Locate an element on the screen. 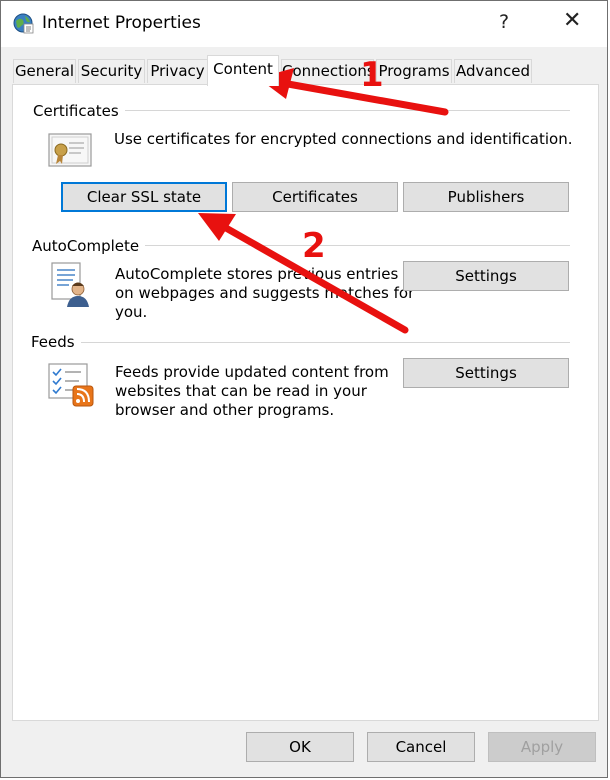  annotation-step-1: 1 is located at coordinates (372, 75).